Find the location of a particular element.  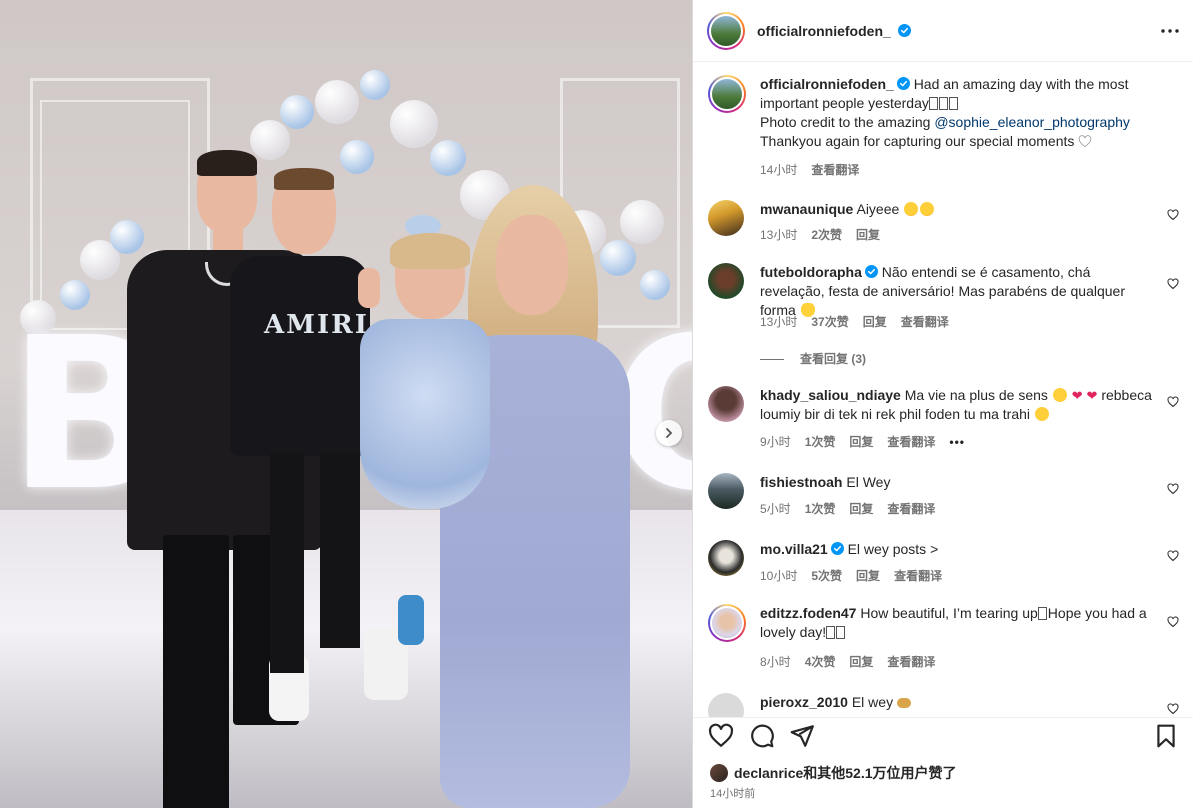

comment-meta: 13小时 2次赞 回复 is located at coordinates (827, 234).